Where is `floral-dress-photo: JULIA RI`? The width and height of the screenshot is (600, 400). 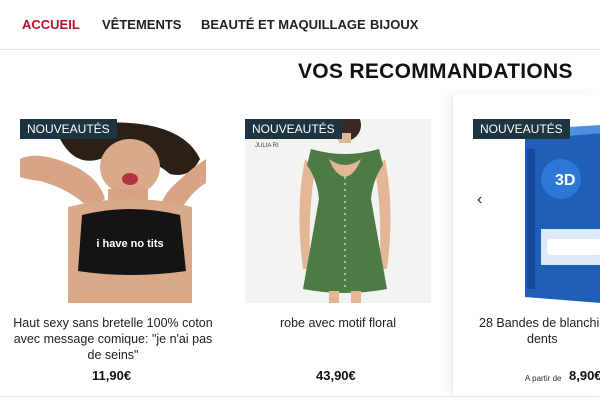 floral-dress-photo: JULIA RI is located at coordinates (338, 211).